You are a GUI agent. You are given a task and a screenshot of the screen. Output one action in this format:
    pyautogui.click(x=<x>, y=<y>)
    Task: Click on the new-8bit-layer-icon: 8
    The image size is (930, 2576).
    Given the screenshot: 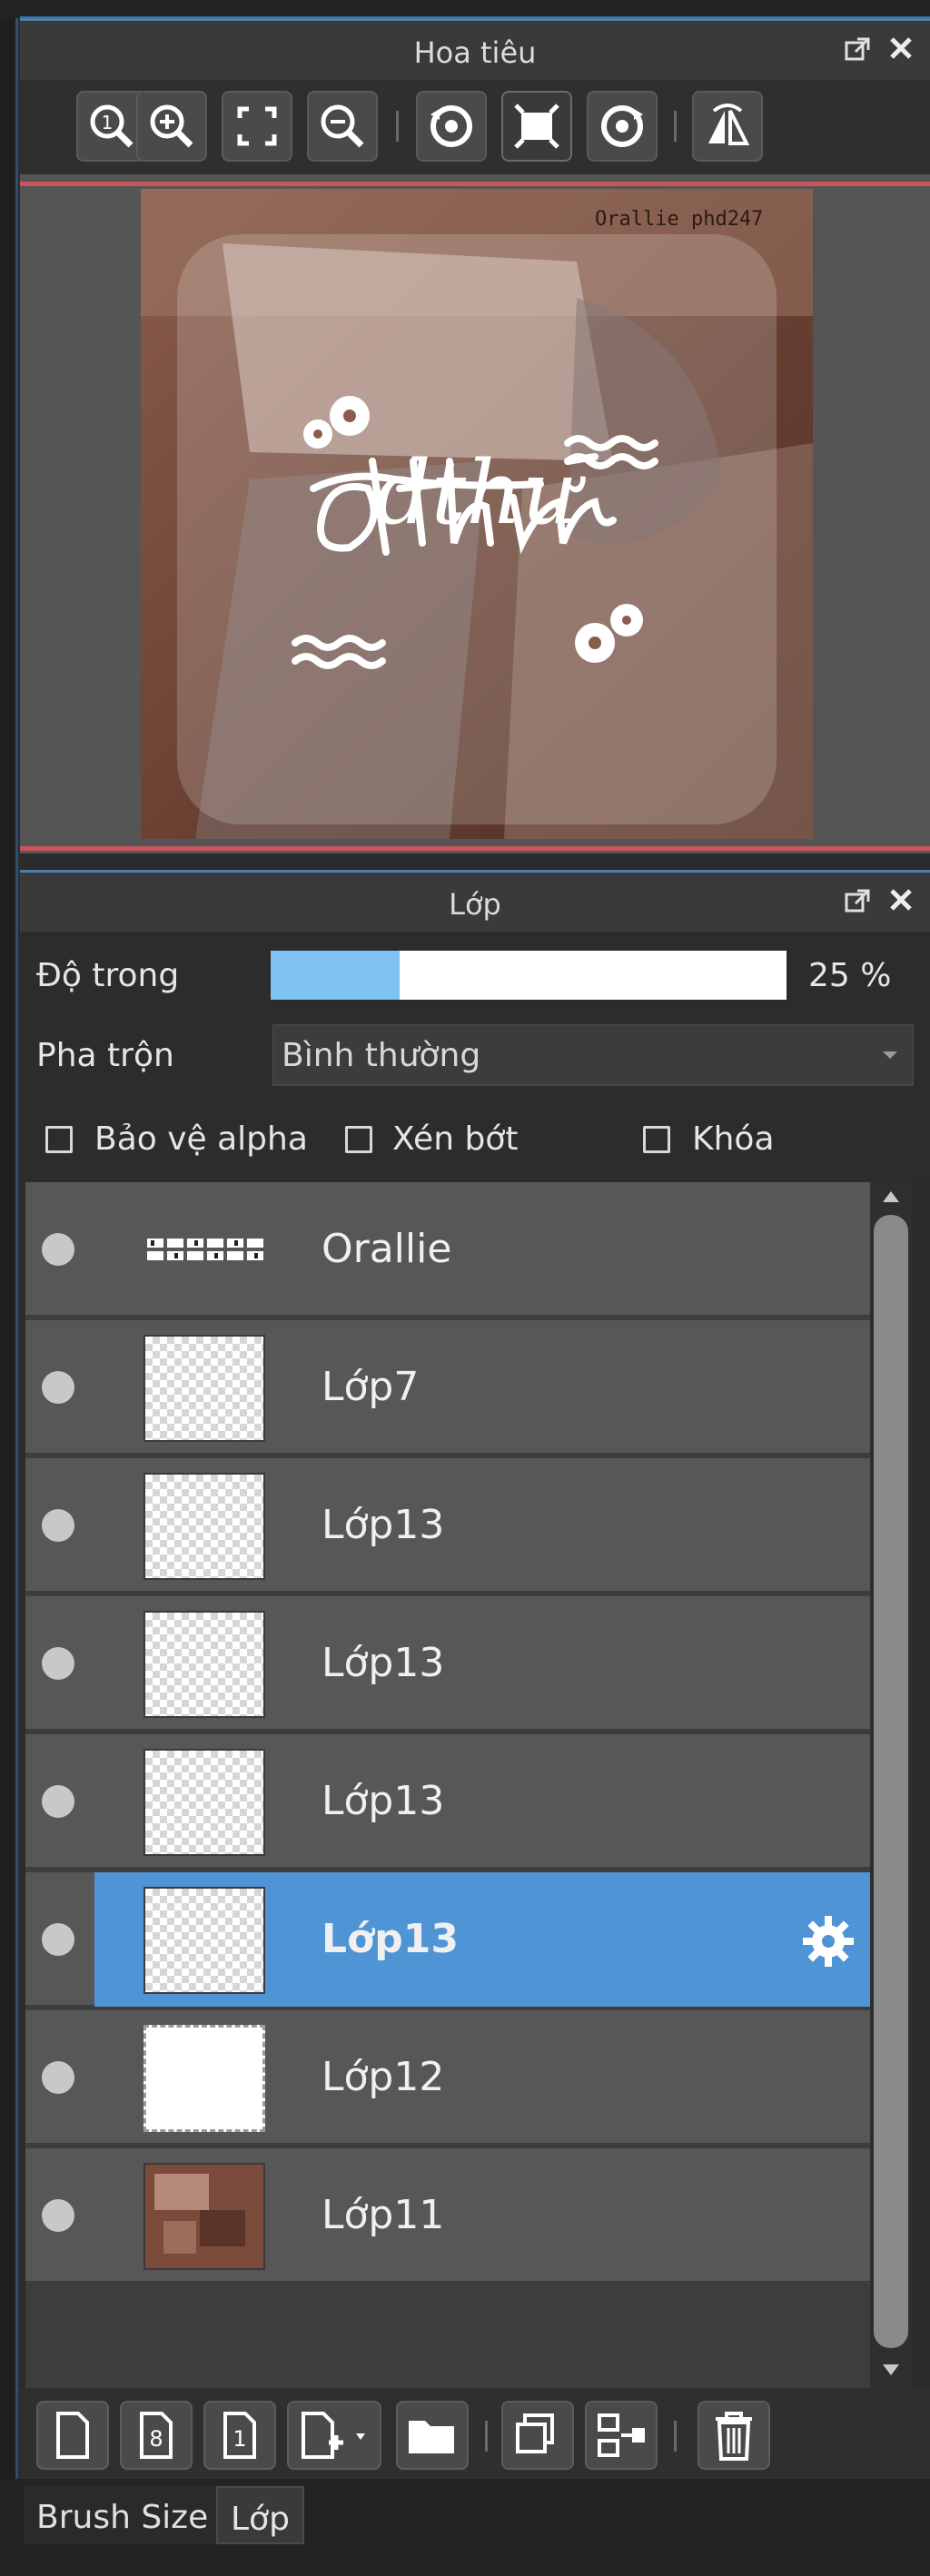 What is the action you would take?
    pyautogui.click(x=156, y=2435)
    